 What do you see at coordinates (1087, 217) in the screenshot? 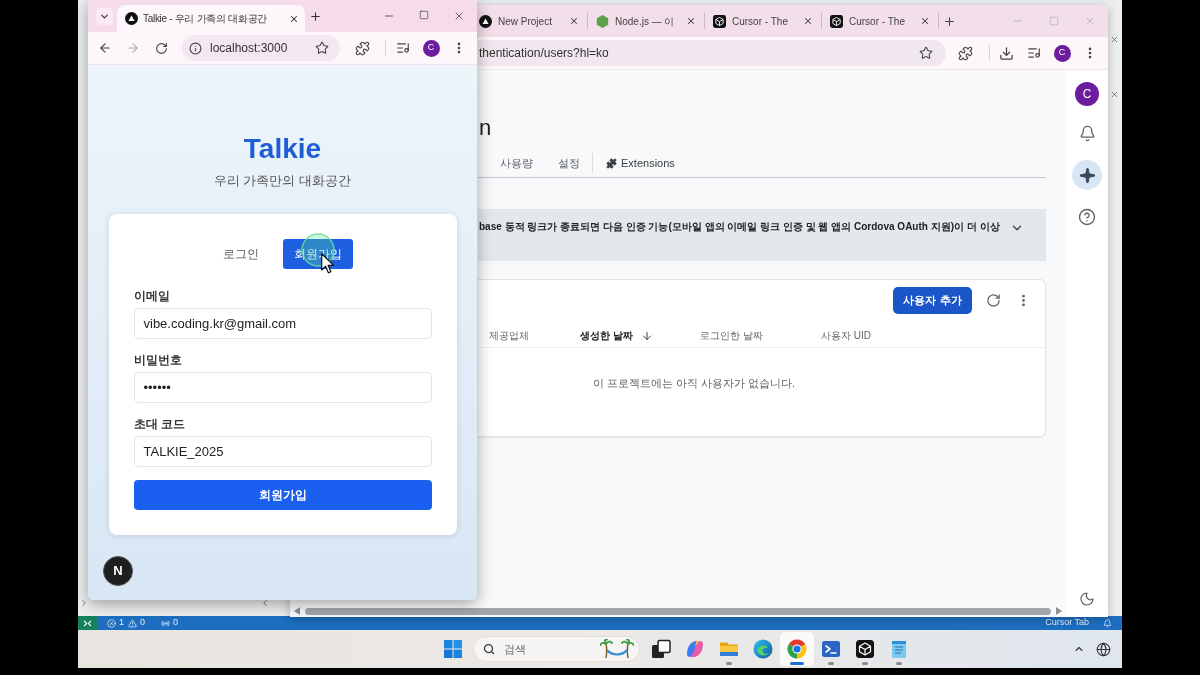
I see `help-icon` at bounding box center [1087, 217].